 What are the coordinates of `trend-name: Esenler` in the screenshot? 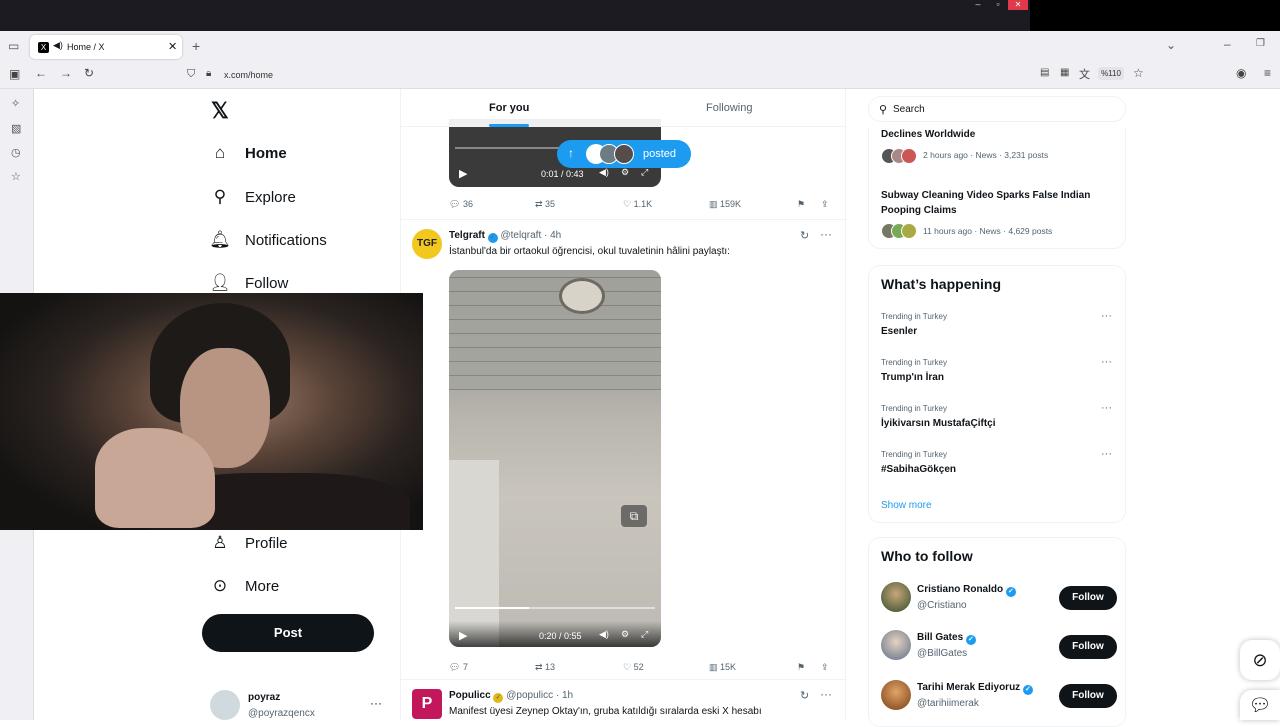 It's located at (899, 331).